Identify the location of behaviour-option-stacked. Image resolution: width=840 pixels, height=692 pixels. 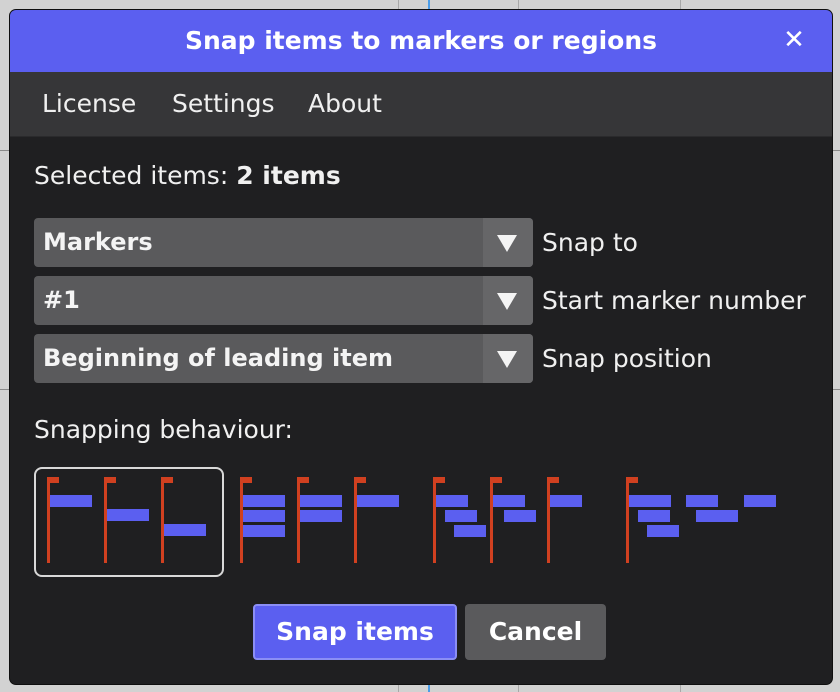
(321, 522).